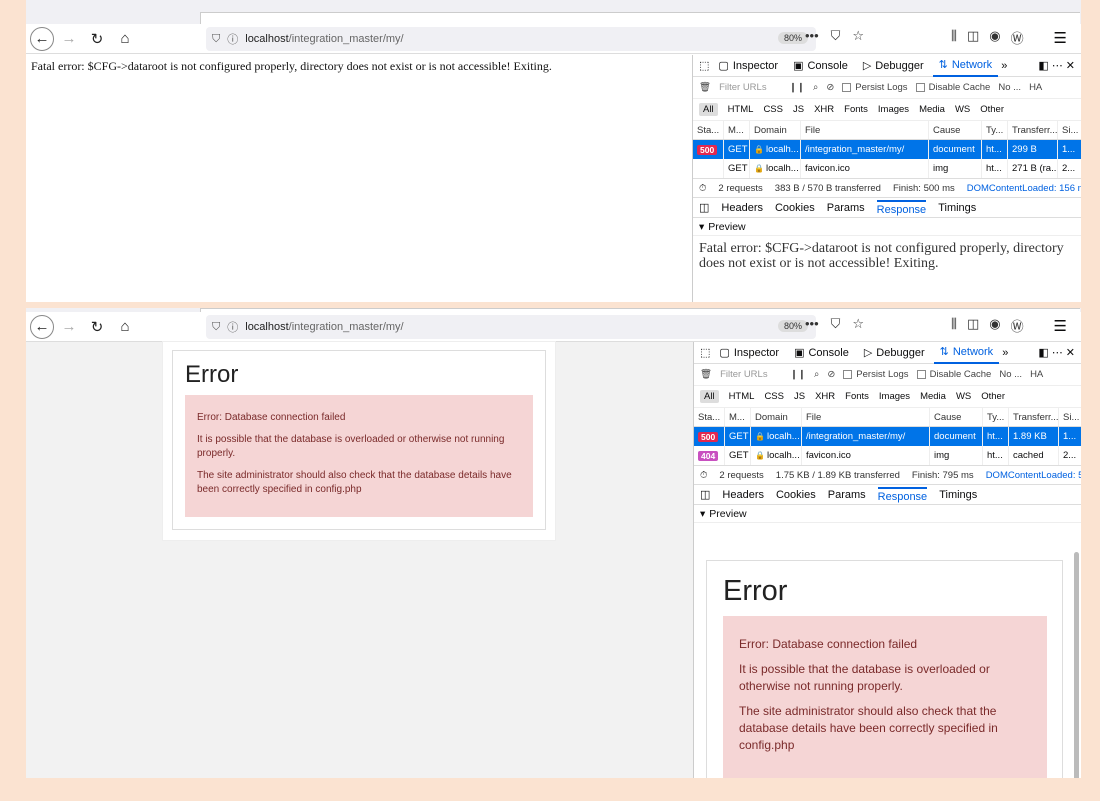 The image size is (1100, 801). Describe the element at coordinates (836, 324) in the screenshot. I see `pocket-icon: ⛉` at that location.